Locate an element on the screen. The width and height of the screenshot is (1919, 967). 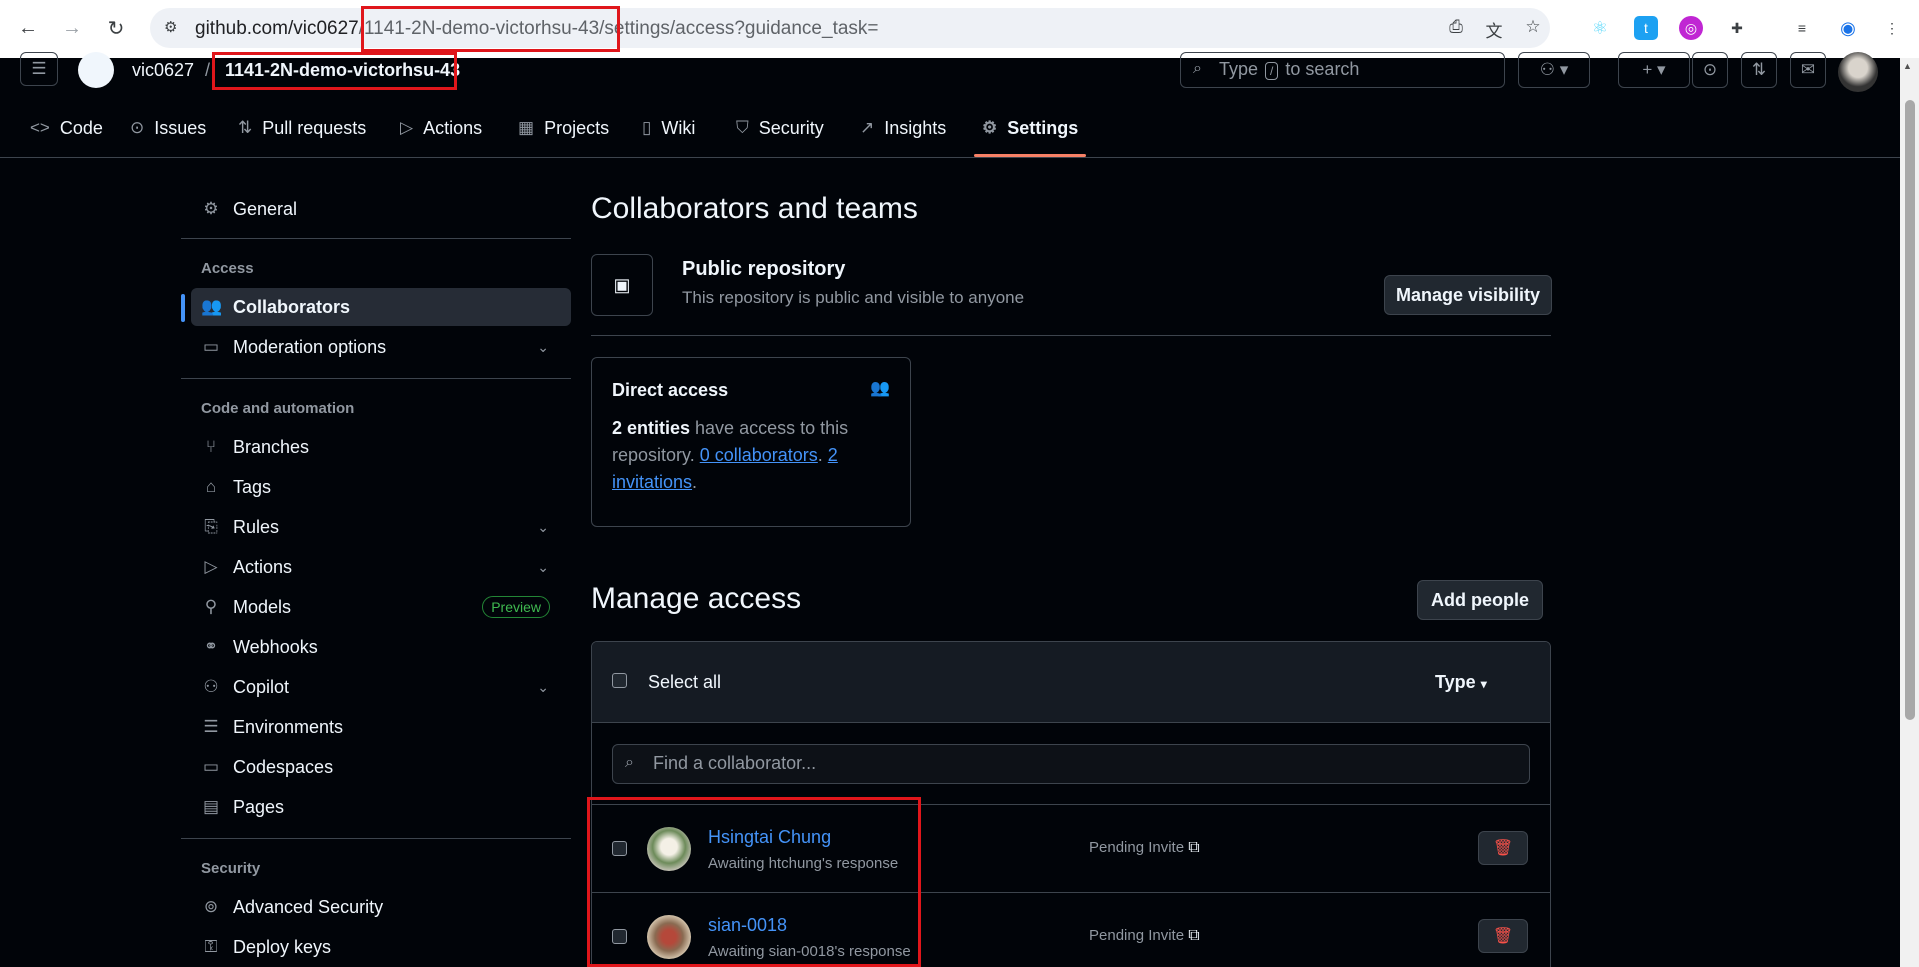
tab-pull-requests: ⇅ Pull requests is located at coordinates (302, 128).